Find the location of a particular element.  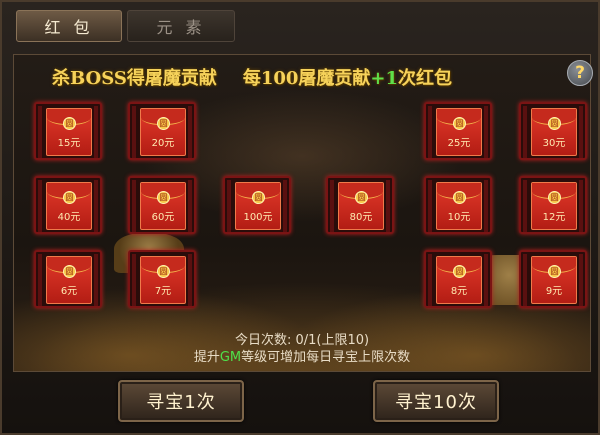

envelope-amount: 20元 is located at coordinates (163, 143).